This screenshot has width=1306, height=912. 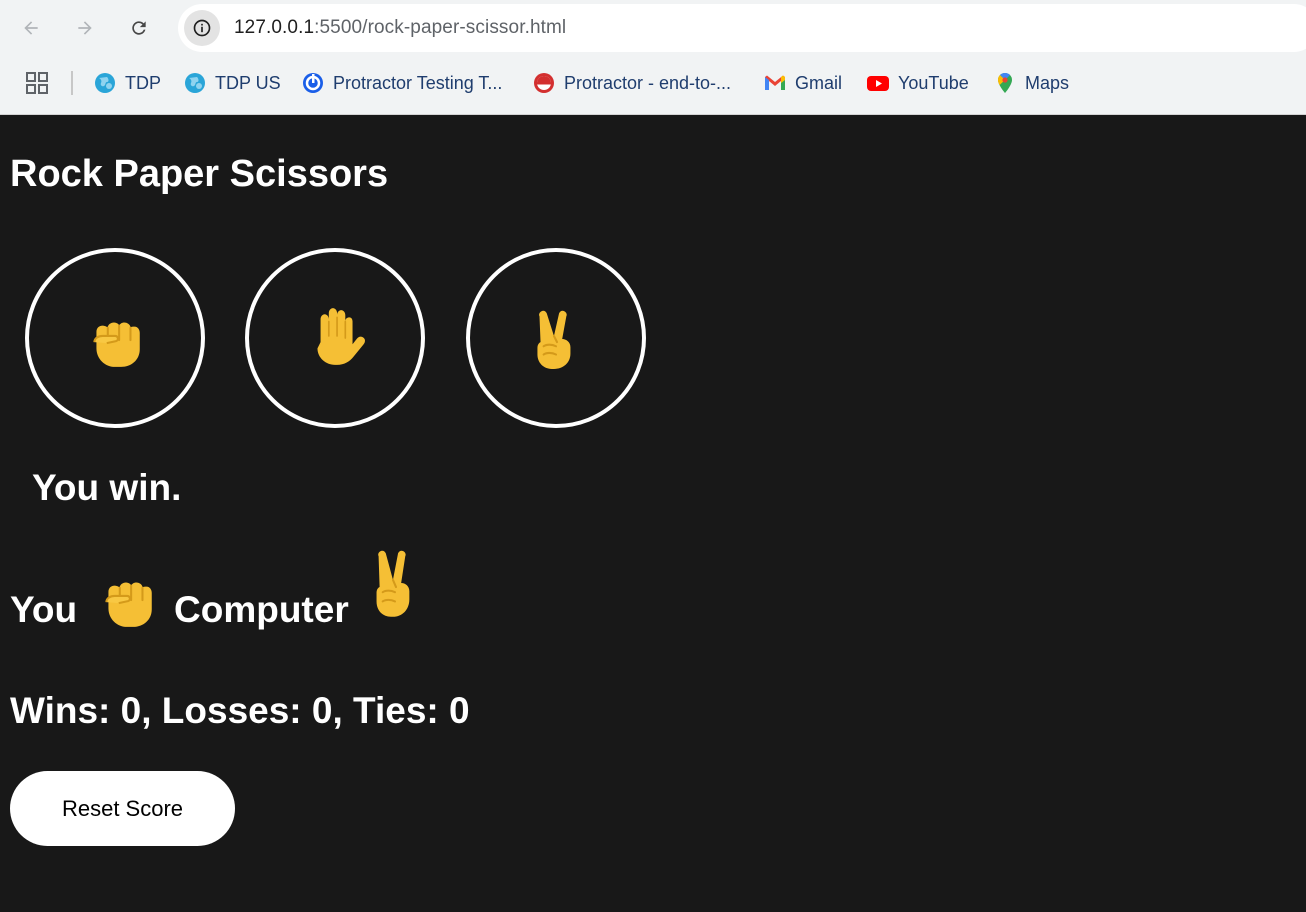 I want to click on address-bar: 127.0.0.1:5500/rock-paper-scissor.html, so click(x=742, y=28).